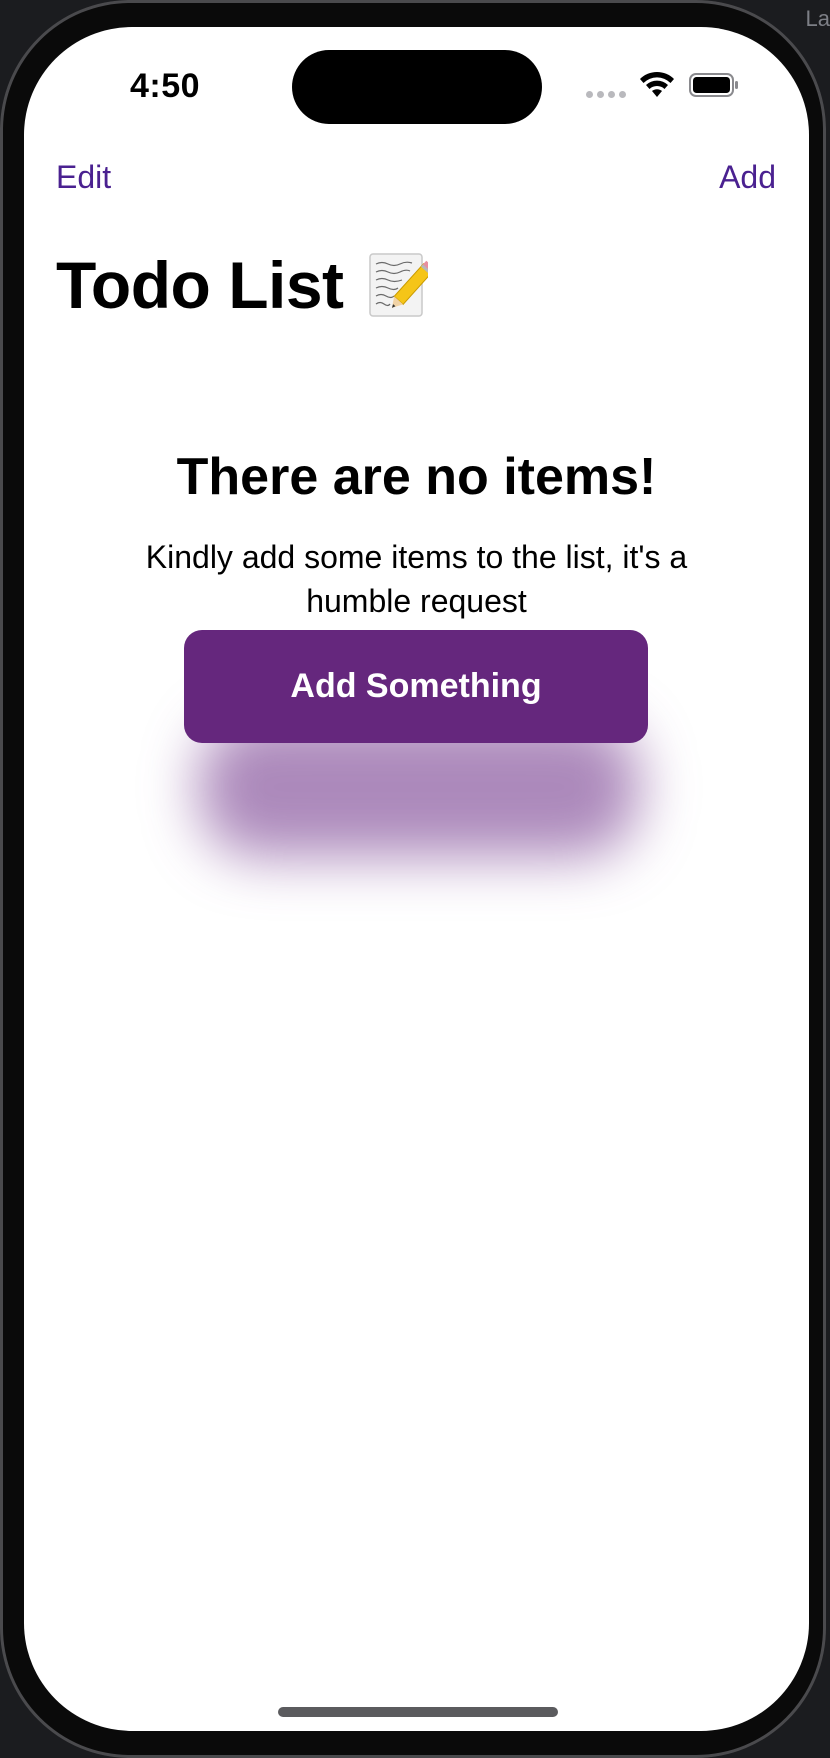 The width and height of the screenshot is (830, 1758). I want to click on status-time: 4:50, so click(165, 86).